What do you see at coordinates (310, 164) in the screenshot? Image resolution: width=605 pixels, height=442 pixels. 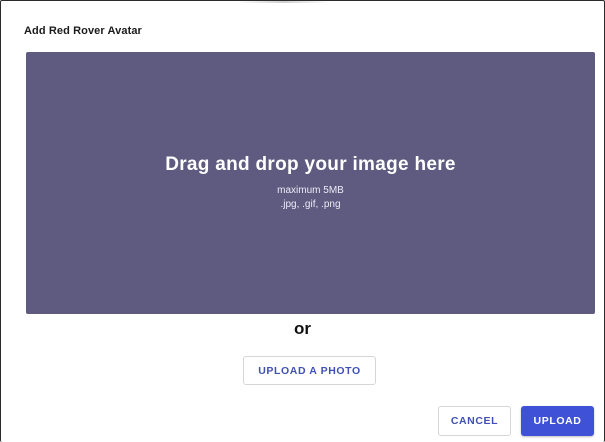 I see `dropzone-heading: Drag and drop your image here` at bounding box center [310, 164].